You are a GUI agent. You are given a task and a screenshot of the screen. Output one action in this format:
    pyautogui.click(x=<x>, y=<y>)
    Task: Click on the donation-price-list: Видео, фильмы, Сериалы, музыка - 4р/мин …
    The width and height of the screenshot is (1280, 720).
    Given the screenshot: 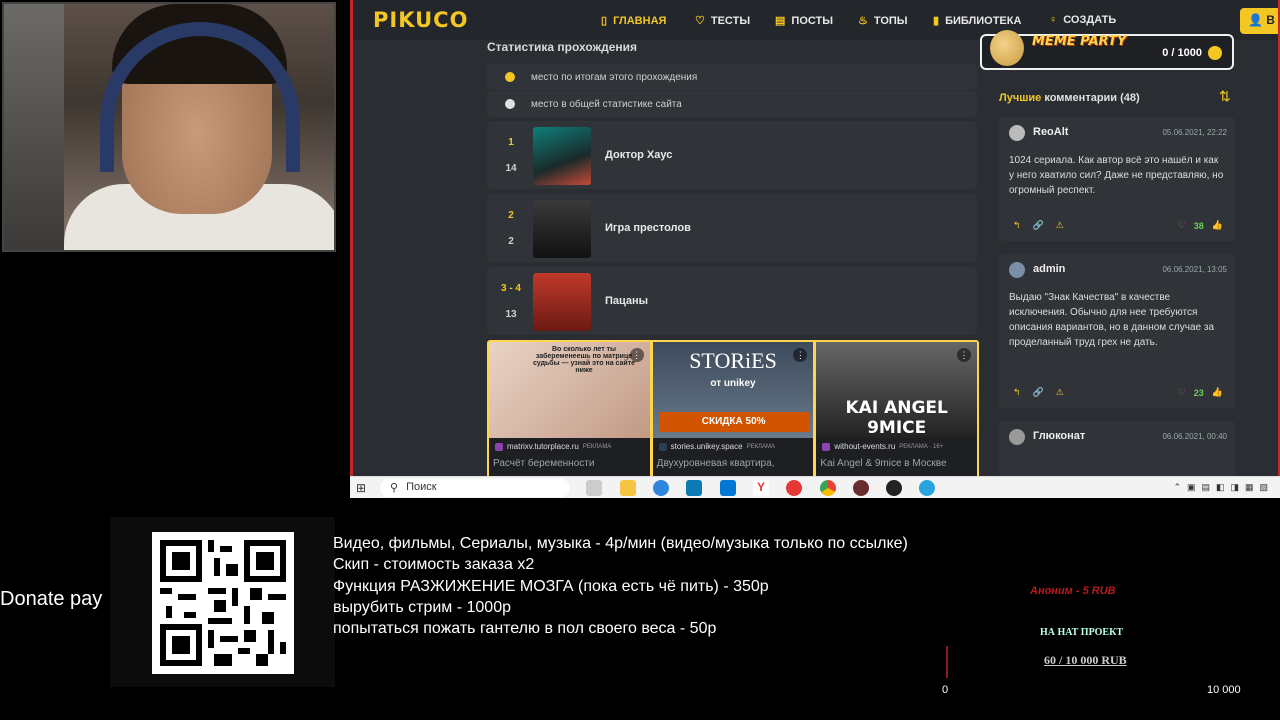 What is the action you would take?
    pyautogui.click(x=620, y=586)
    